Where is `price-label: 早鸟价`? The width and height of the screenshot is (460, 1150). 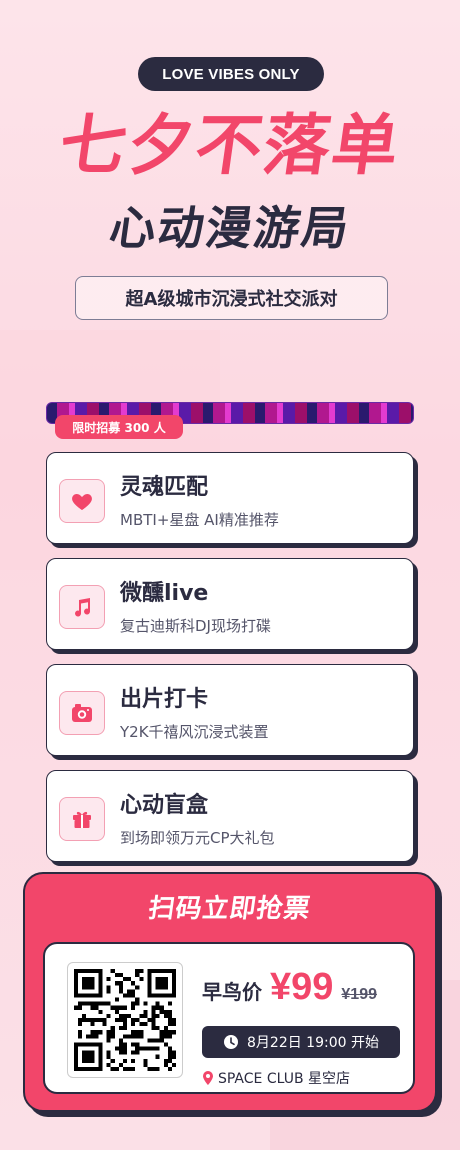 price-label: 早鸟价 is located at coordinates (232, 992).